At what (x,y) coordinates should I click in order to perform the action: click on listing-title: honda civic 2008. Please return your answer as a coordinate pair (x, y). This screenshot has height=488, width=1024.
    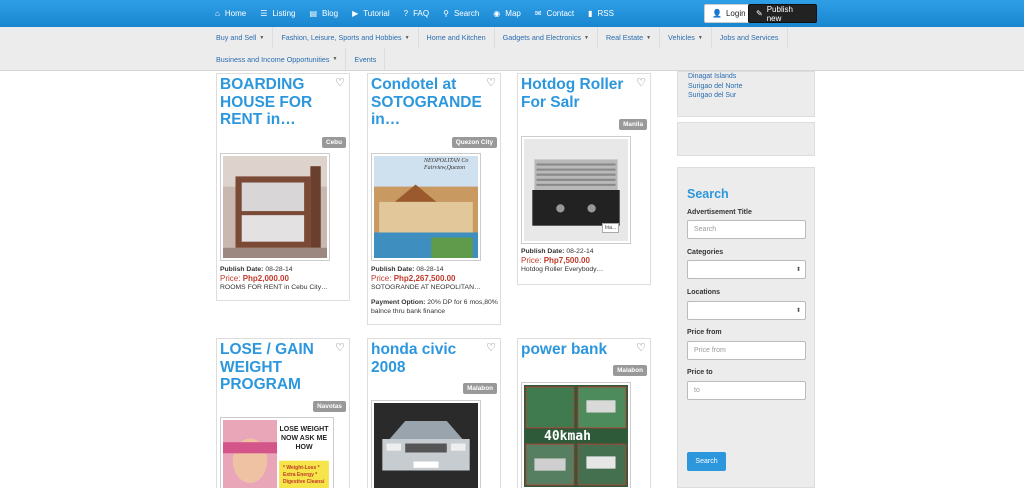
    Looking at the image, I should click on (430, 358).